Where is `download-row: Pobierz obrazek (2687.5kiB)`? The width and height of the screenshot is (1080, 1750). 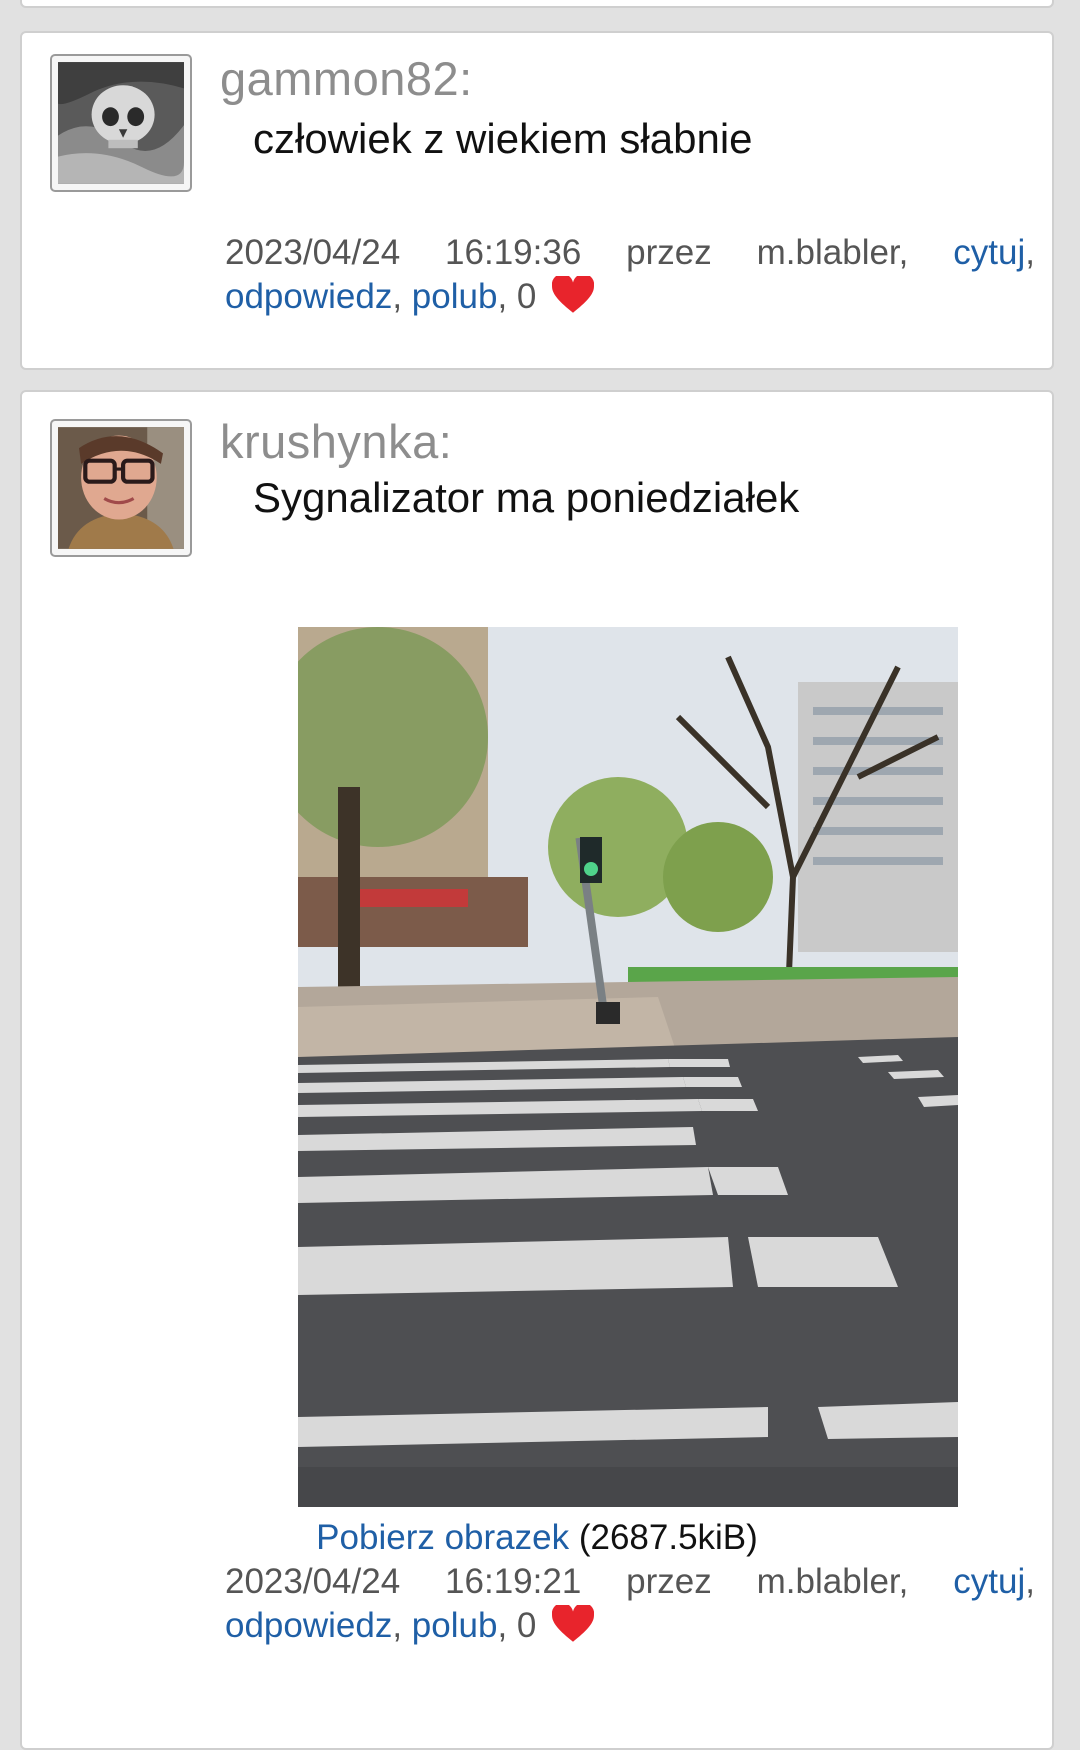 download-row: Pobierz obrazek (2687.5kiB) is located at coordinates (537, 1538).